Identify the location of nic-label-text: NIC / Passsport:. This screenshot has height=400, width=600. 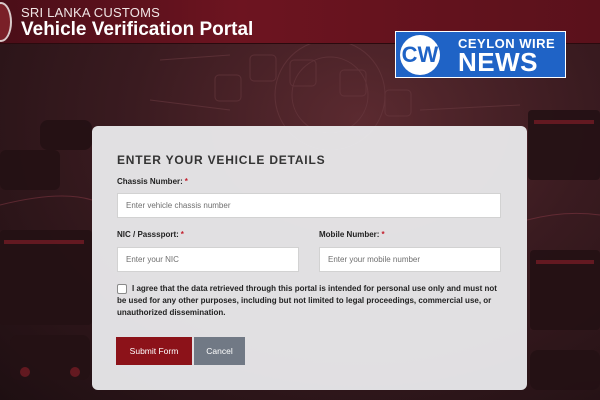
(148, 234).